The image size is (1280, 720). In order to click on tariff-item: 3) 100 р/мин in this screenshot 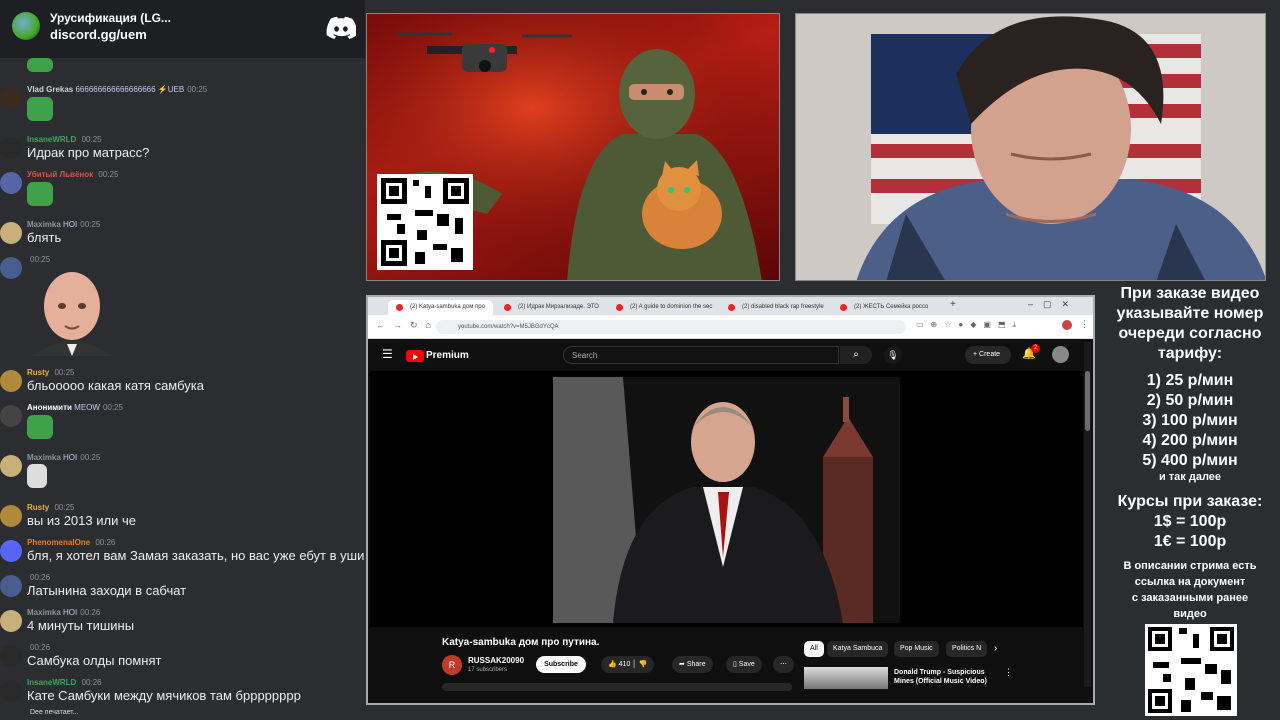, I will do `click(1190, 420)`.